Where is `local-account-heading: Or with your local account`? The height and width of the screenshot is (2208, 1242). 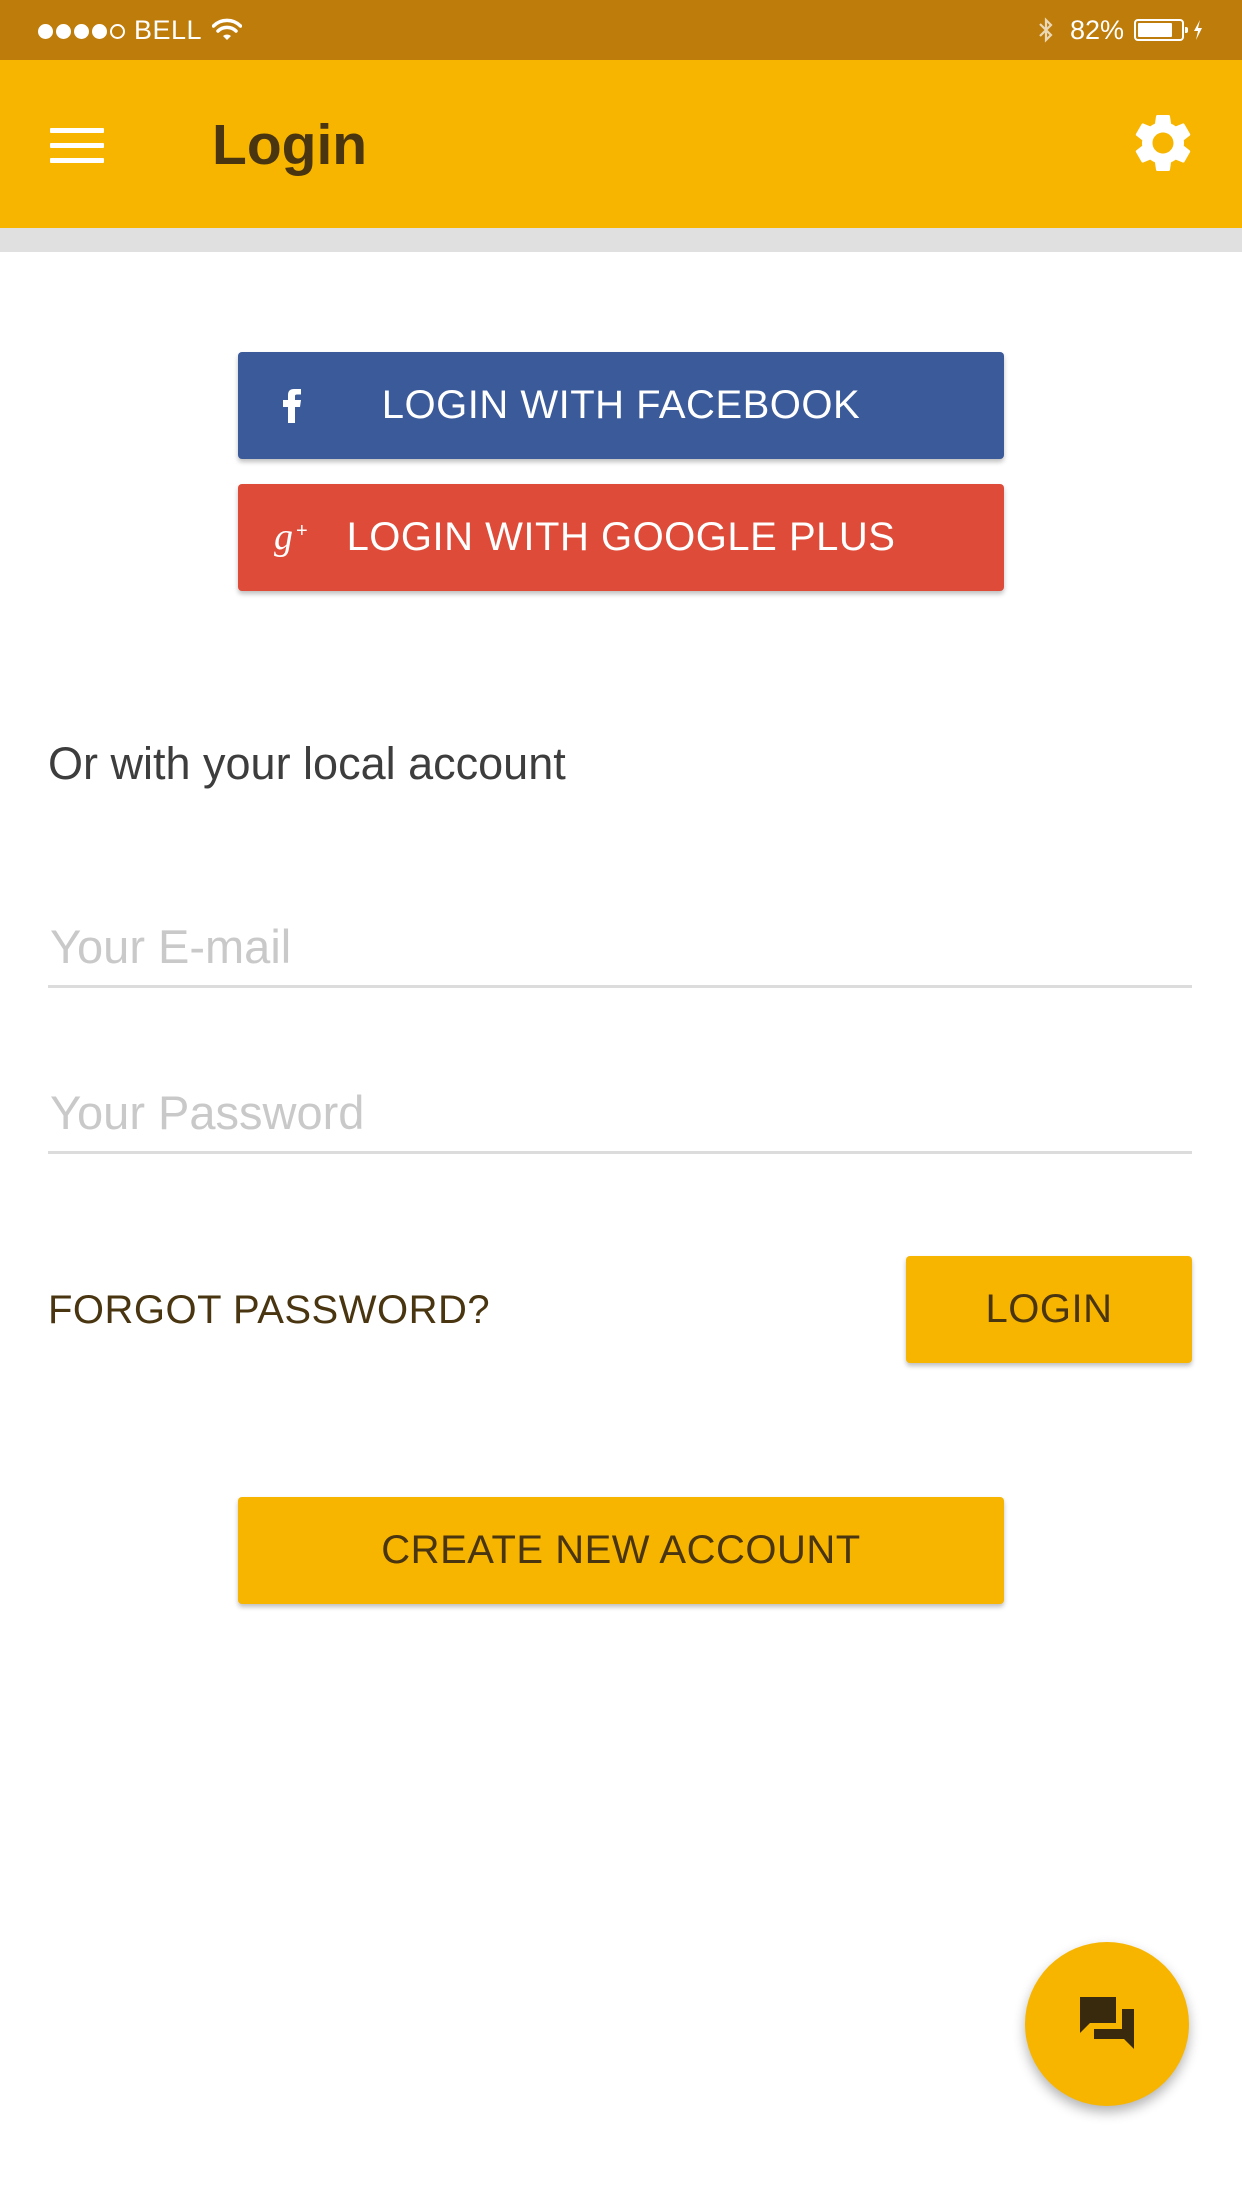
local-account-heading: Or with your local account is located at coordinates (307, 763).